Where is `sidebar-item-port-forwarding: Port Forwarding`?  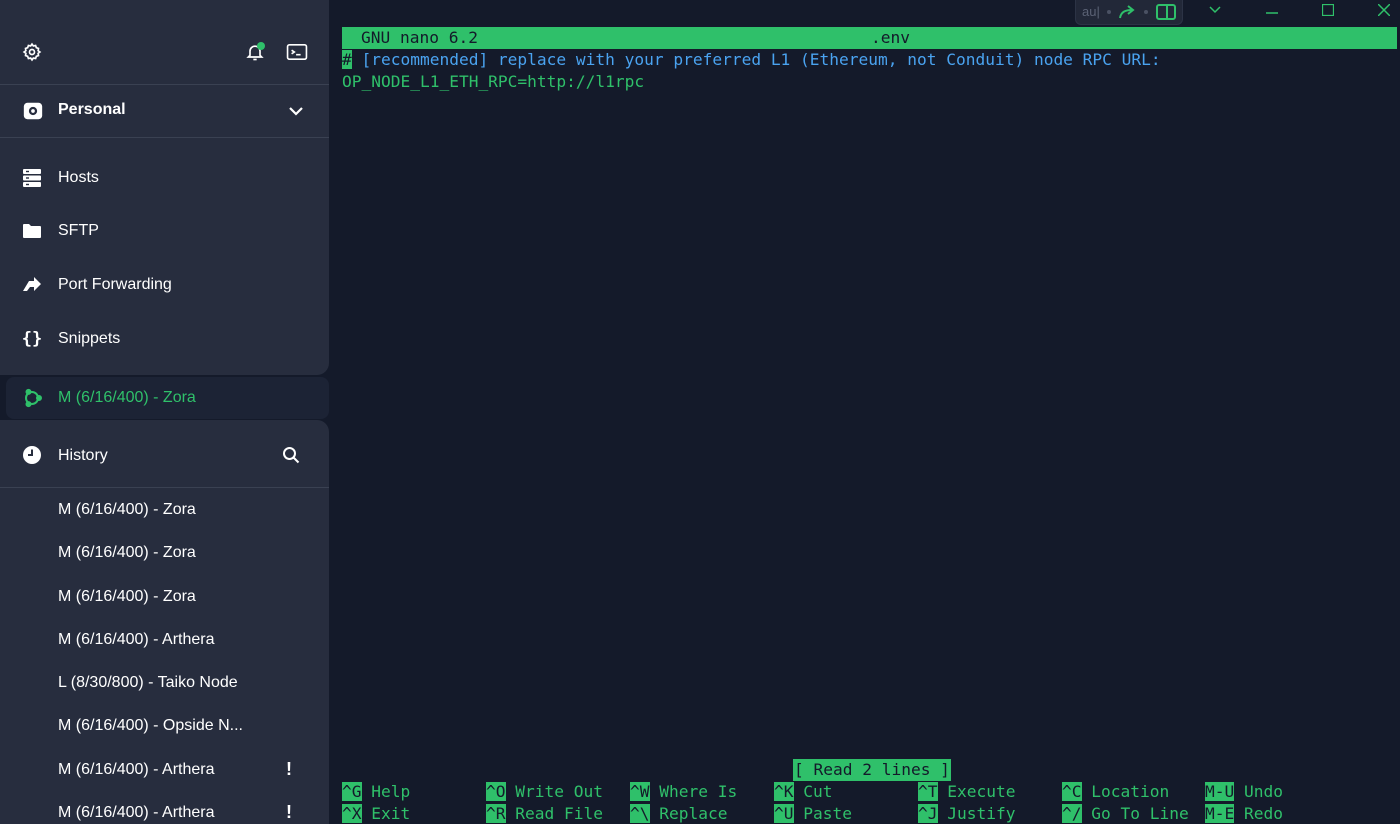 sidebar-item-port-forwarding: Port Forwarding is located at coordinates (164, 285).